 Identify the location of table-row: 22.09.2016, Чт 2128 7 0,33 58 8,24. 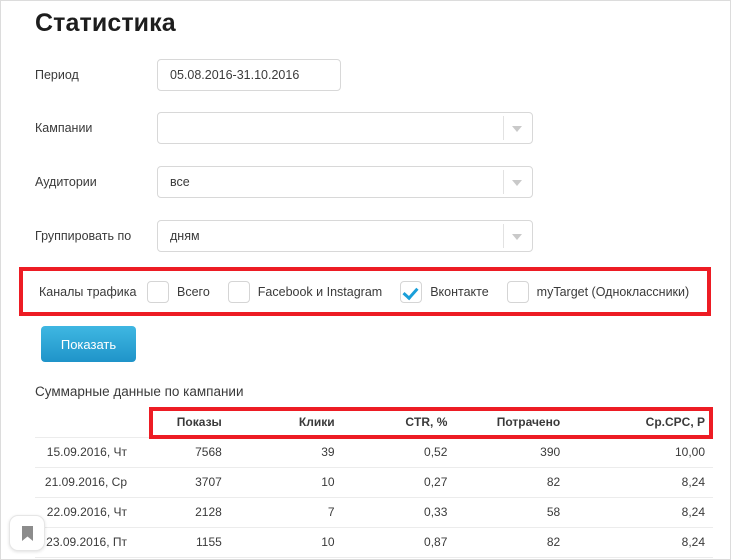
(374, 512).